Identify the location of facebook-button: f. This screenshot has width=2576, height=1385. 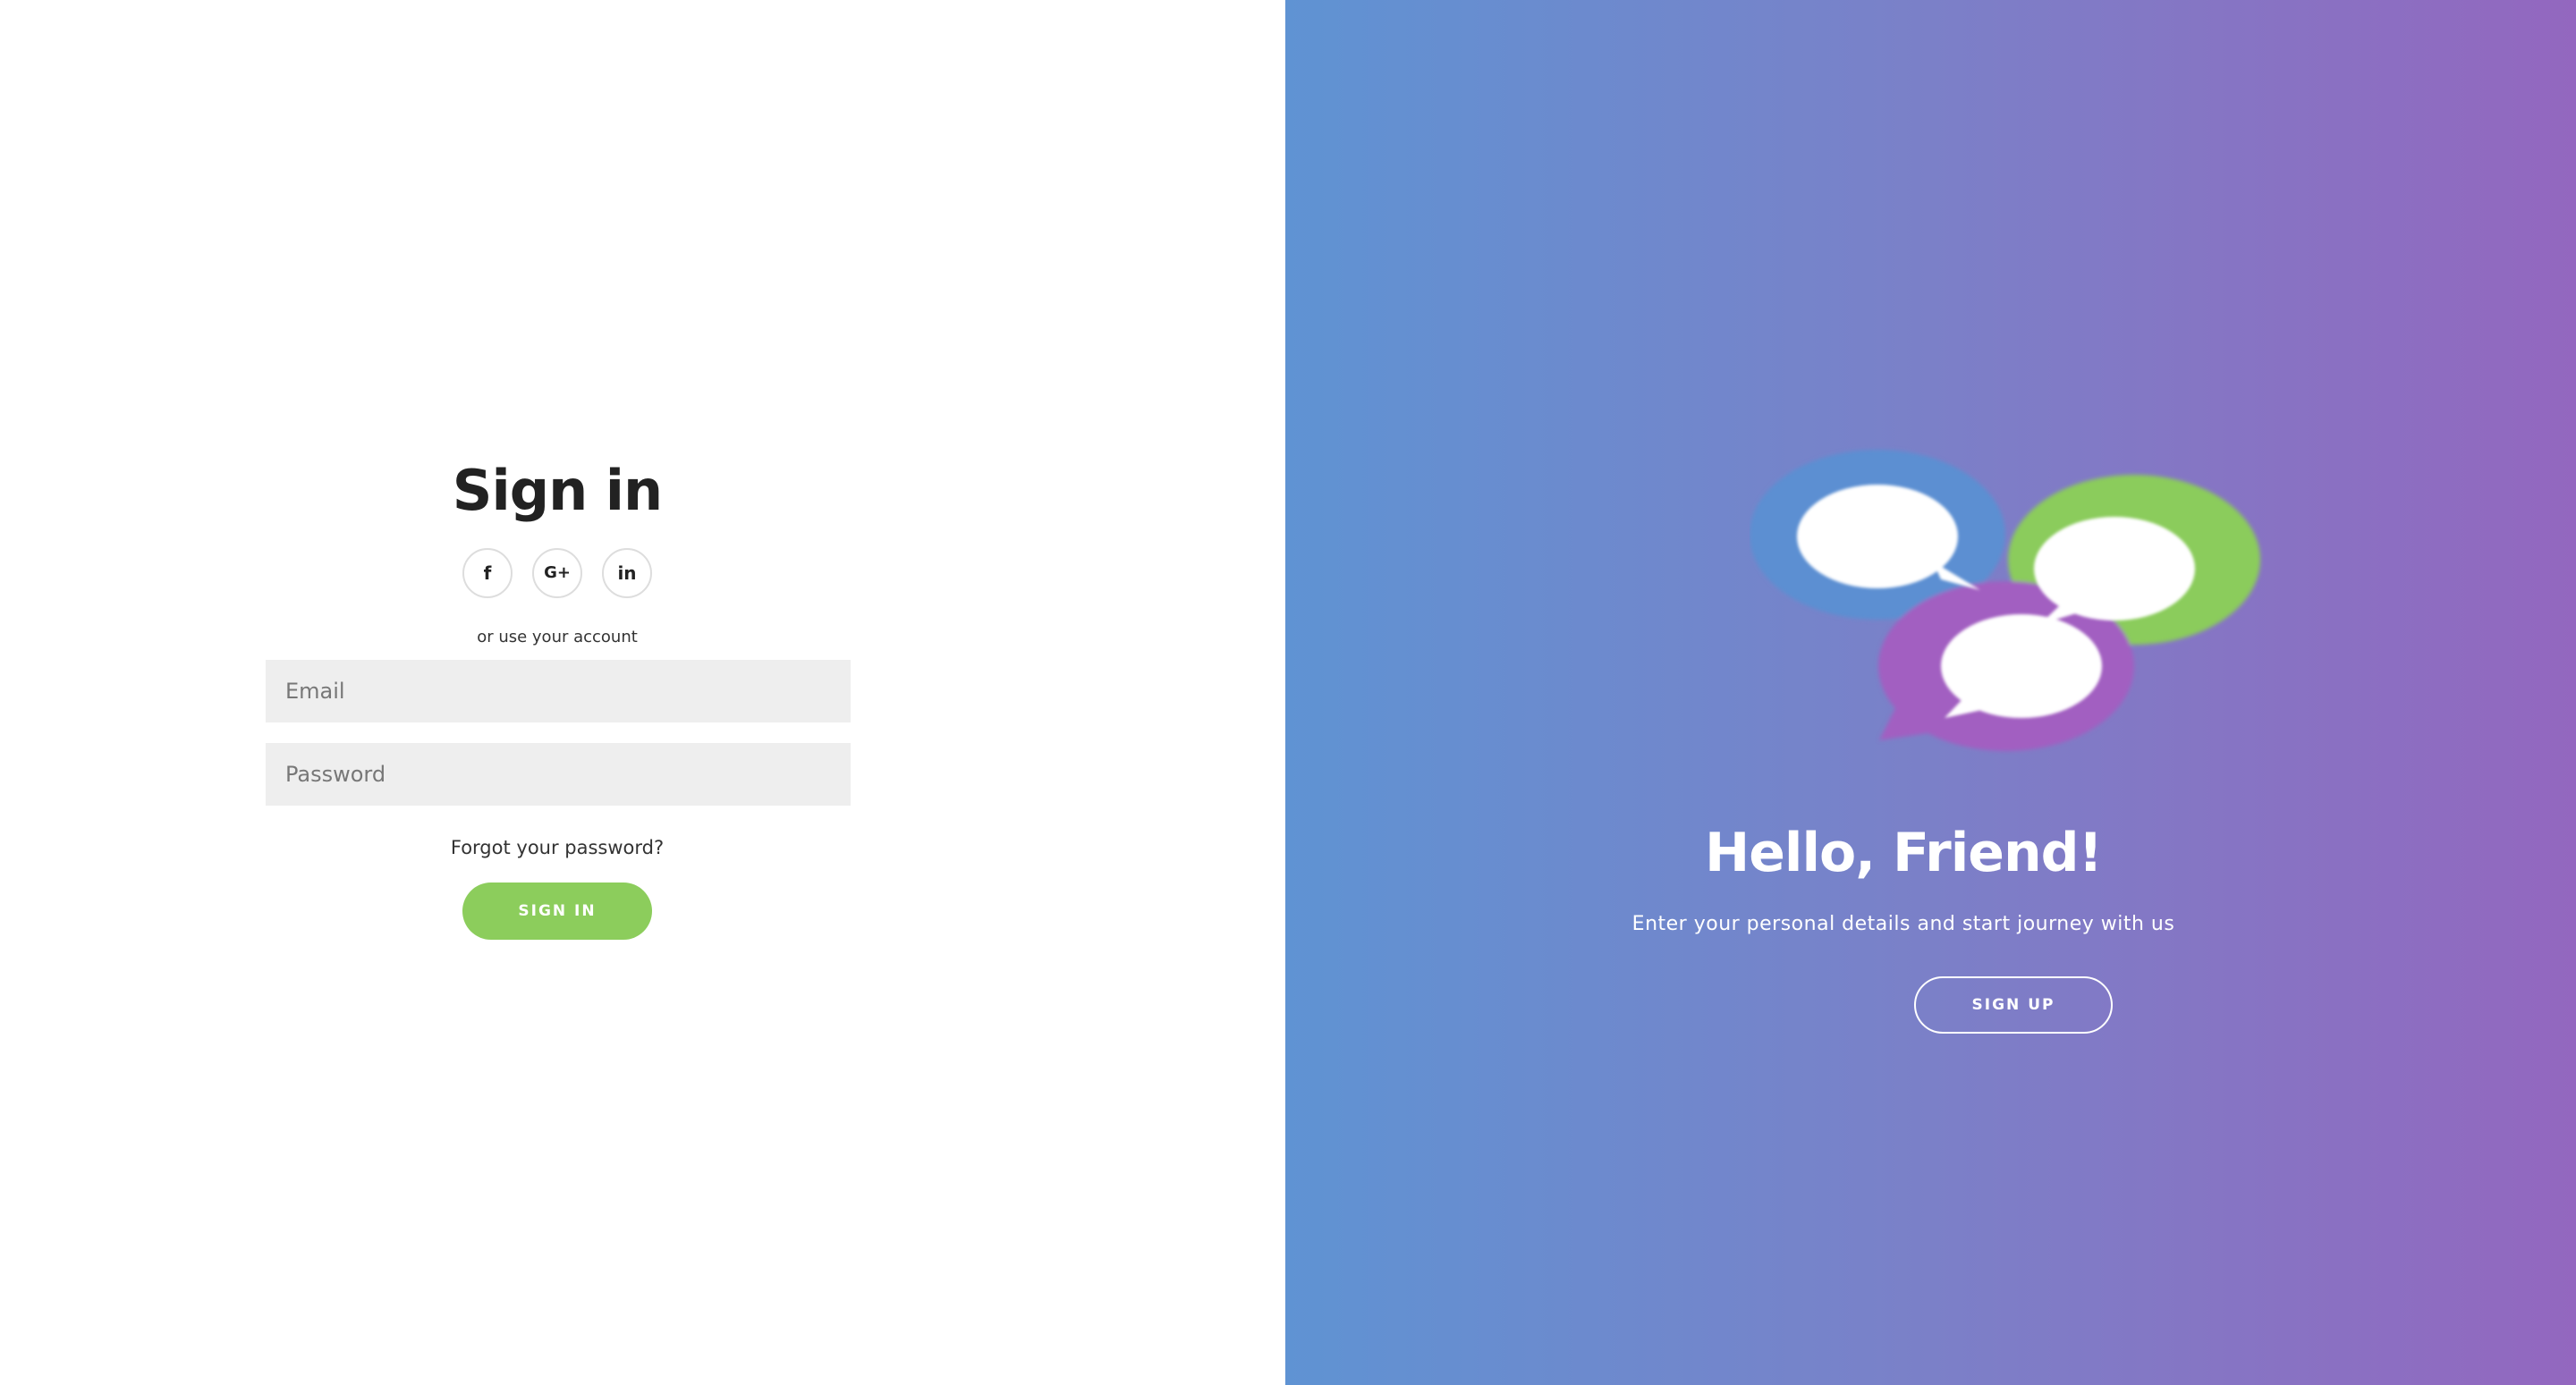
(487, 573).